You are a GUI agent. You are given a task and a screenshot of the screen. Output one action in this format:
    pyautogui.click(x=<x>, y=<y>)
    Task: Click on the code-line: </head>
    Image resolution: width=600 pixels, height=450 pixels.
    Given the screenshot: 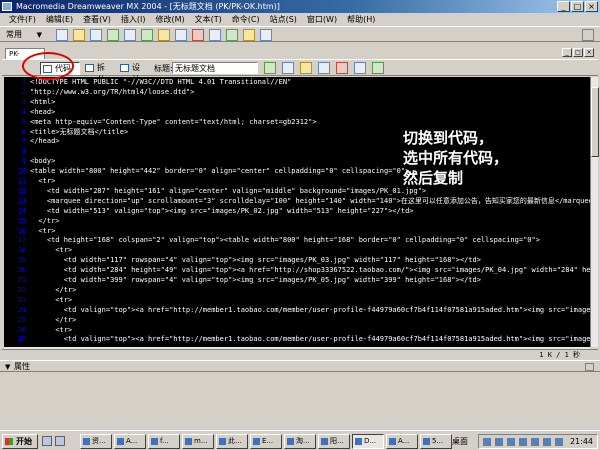 What is the action you would take?
    pyautogui.click(x=45, y=141)
    